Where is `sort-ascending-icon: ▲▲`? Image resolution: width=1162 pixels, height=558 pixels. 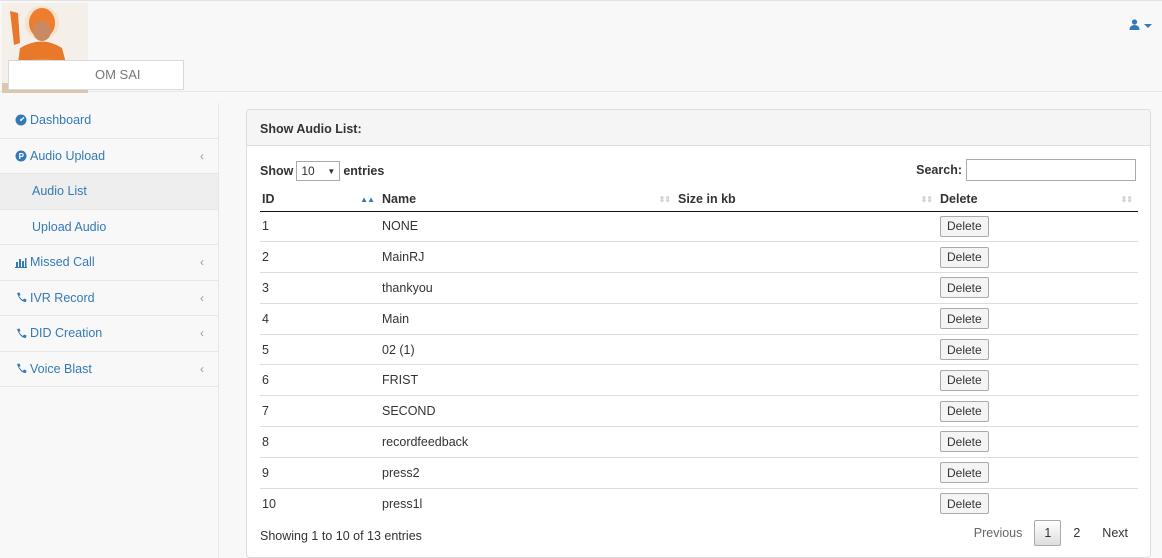 sort-ascending-icon: ▲▲ is located at coordinates (367, 199).